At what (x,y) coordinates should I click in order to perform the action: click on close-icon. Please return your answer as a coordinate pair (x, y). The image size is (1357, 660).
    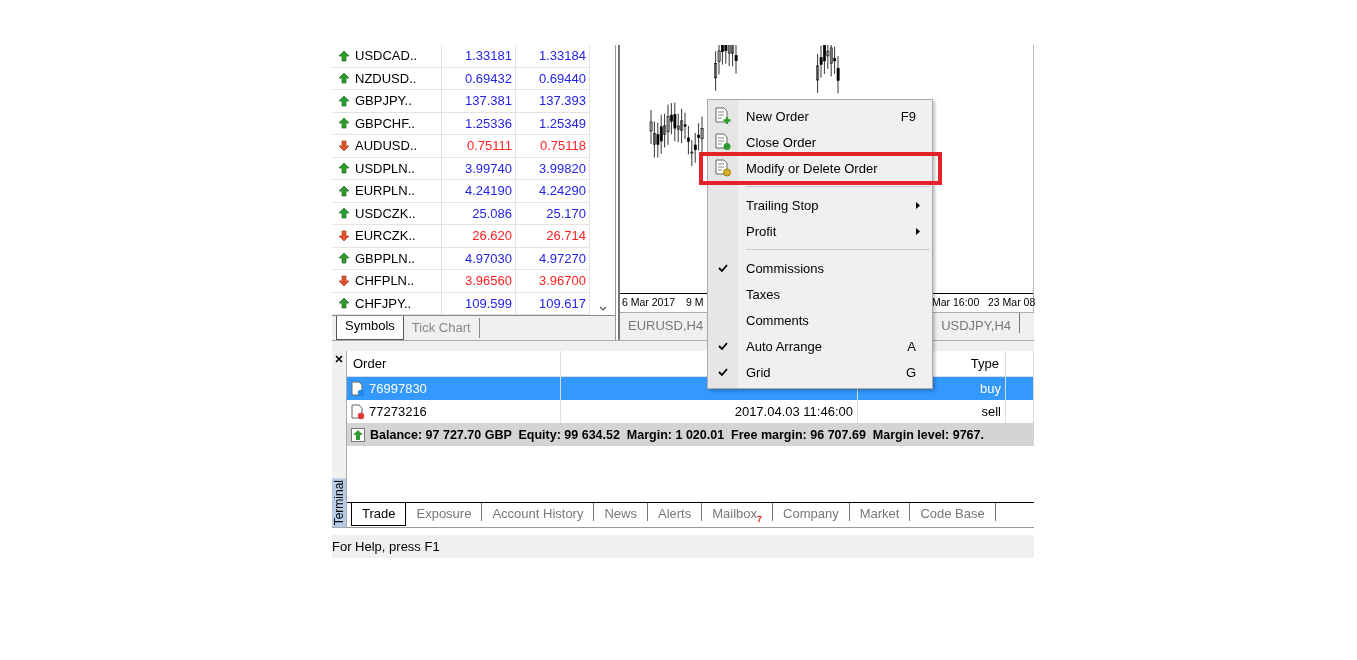
    Looking at the image, I should click on (339, 359).